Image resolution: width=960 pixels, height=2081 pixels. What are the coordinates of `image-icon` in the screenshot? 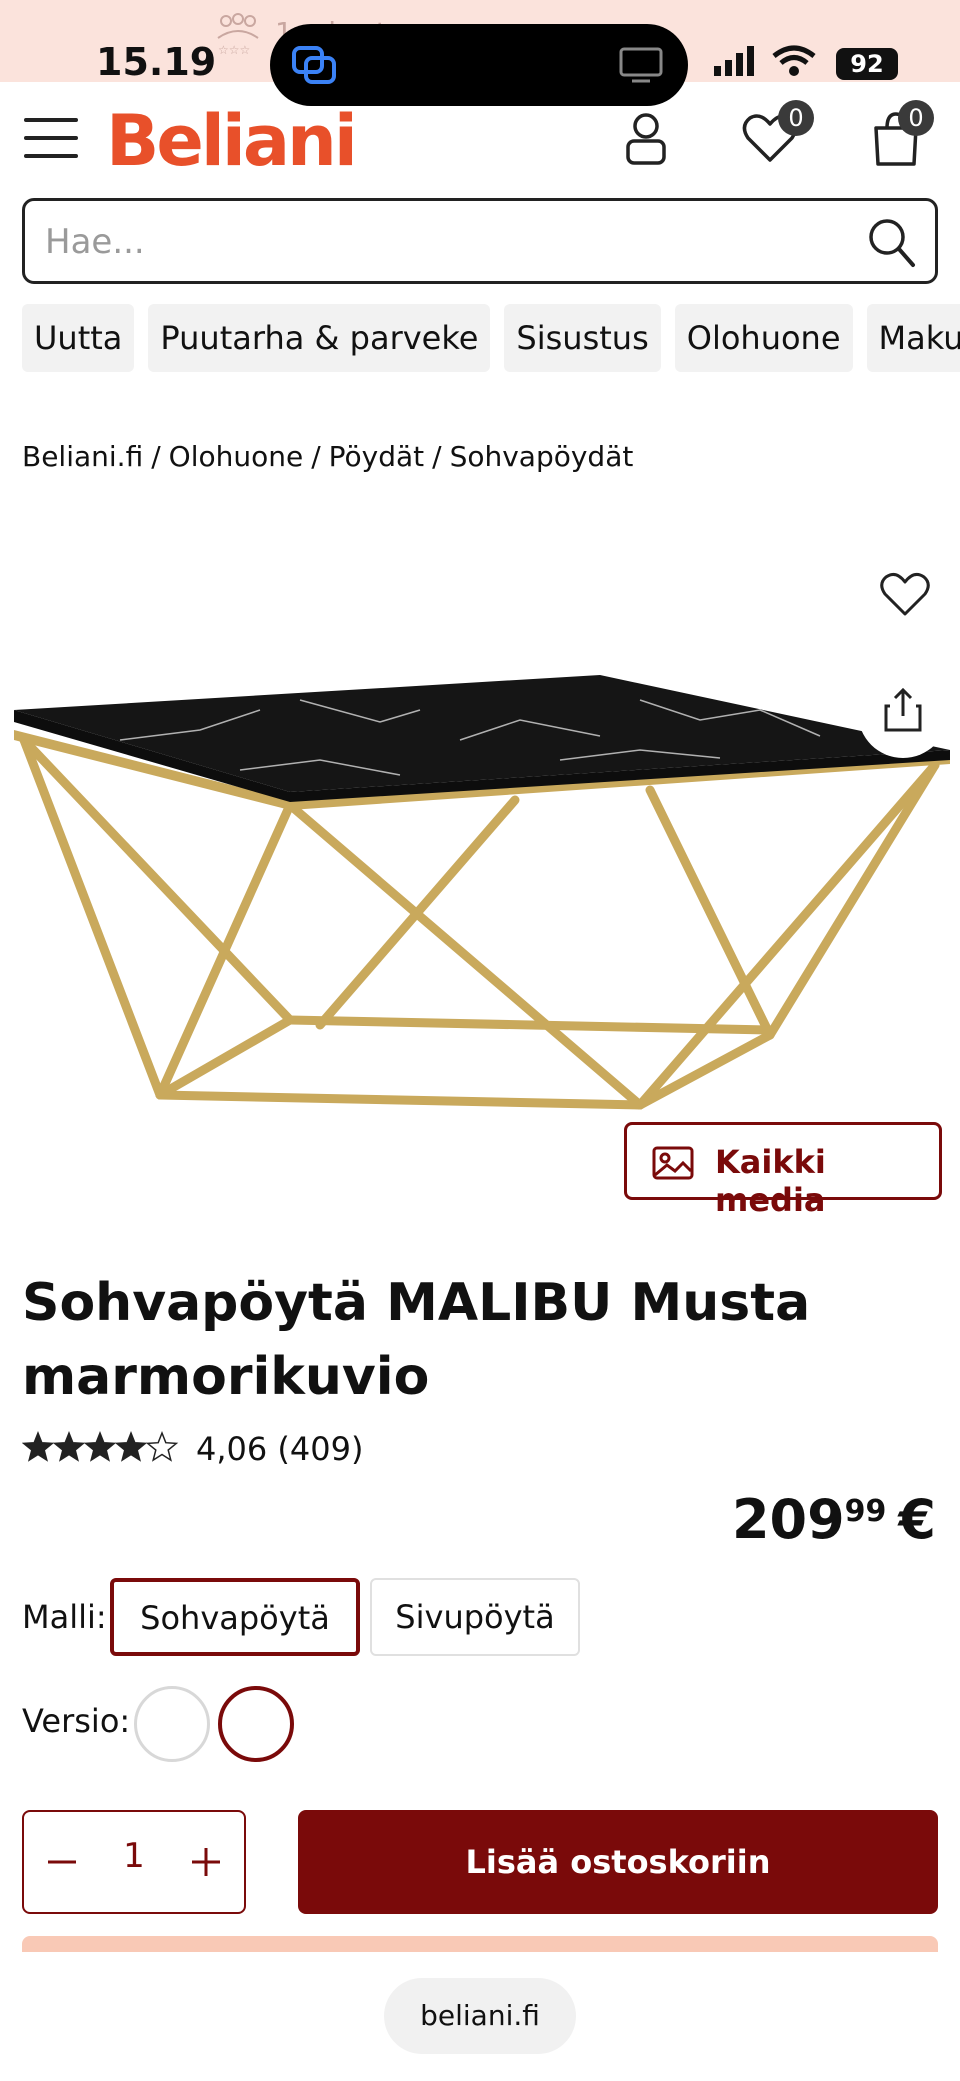 It's located at (673, 1163).